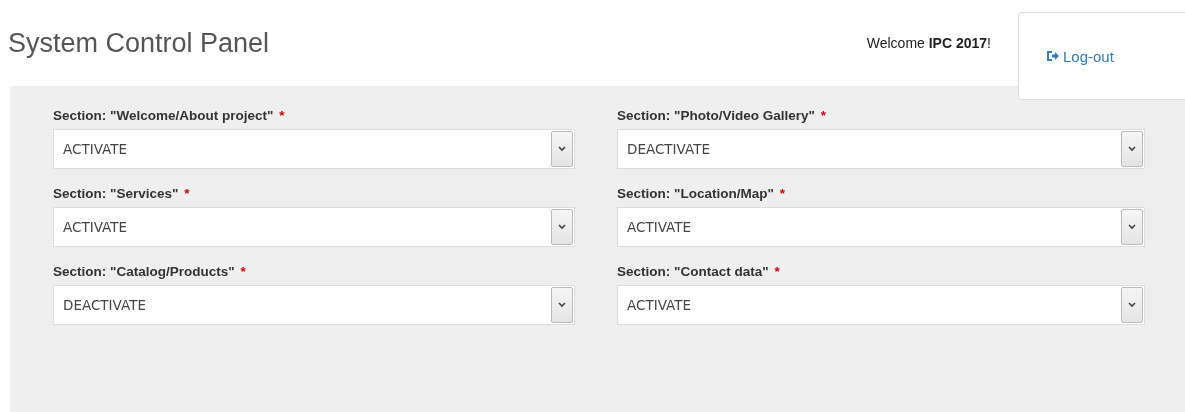 The image size is (1185, 412). I want to click on field-label: Section: "Photo/Video Gallery", so click(716, 115).